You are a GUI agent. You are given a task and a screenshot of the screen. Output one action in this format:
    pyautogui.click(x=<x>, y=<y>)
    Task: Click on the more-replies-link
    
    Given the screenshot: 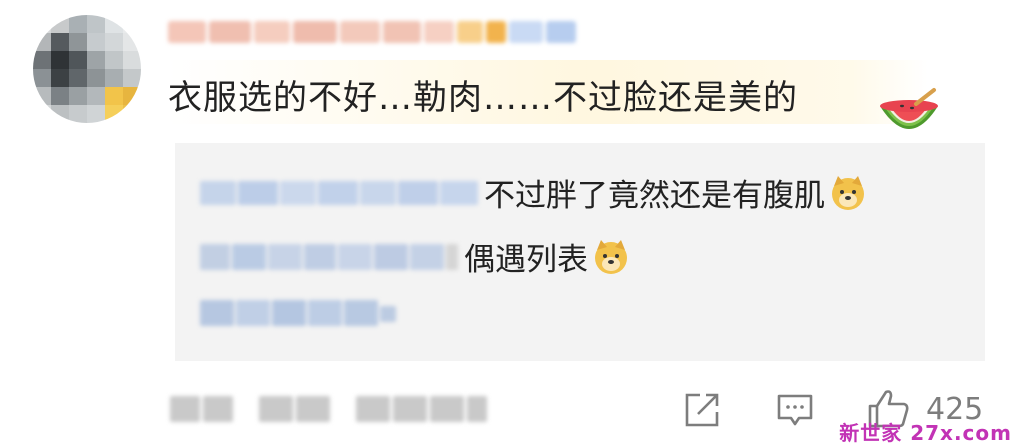 What is the action you would take?
    pyautogui.click(x=301, y=313)
    